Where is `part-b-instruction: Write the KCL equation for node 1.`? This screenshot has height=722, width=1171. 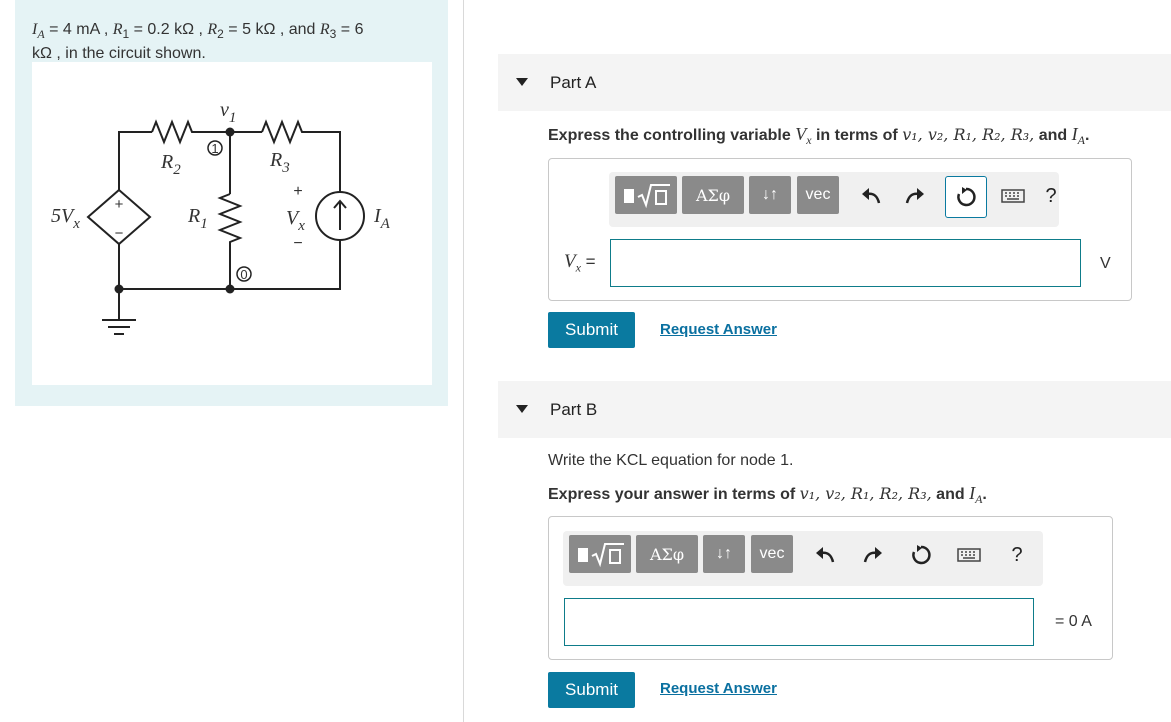 part-b-instruction: Write the KCL equation for node 1. is located at coordinates (671, 460).